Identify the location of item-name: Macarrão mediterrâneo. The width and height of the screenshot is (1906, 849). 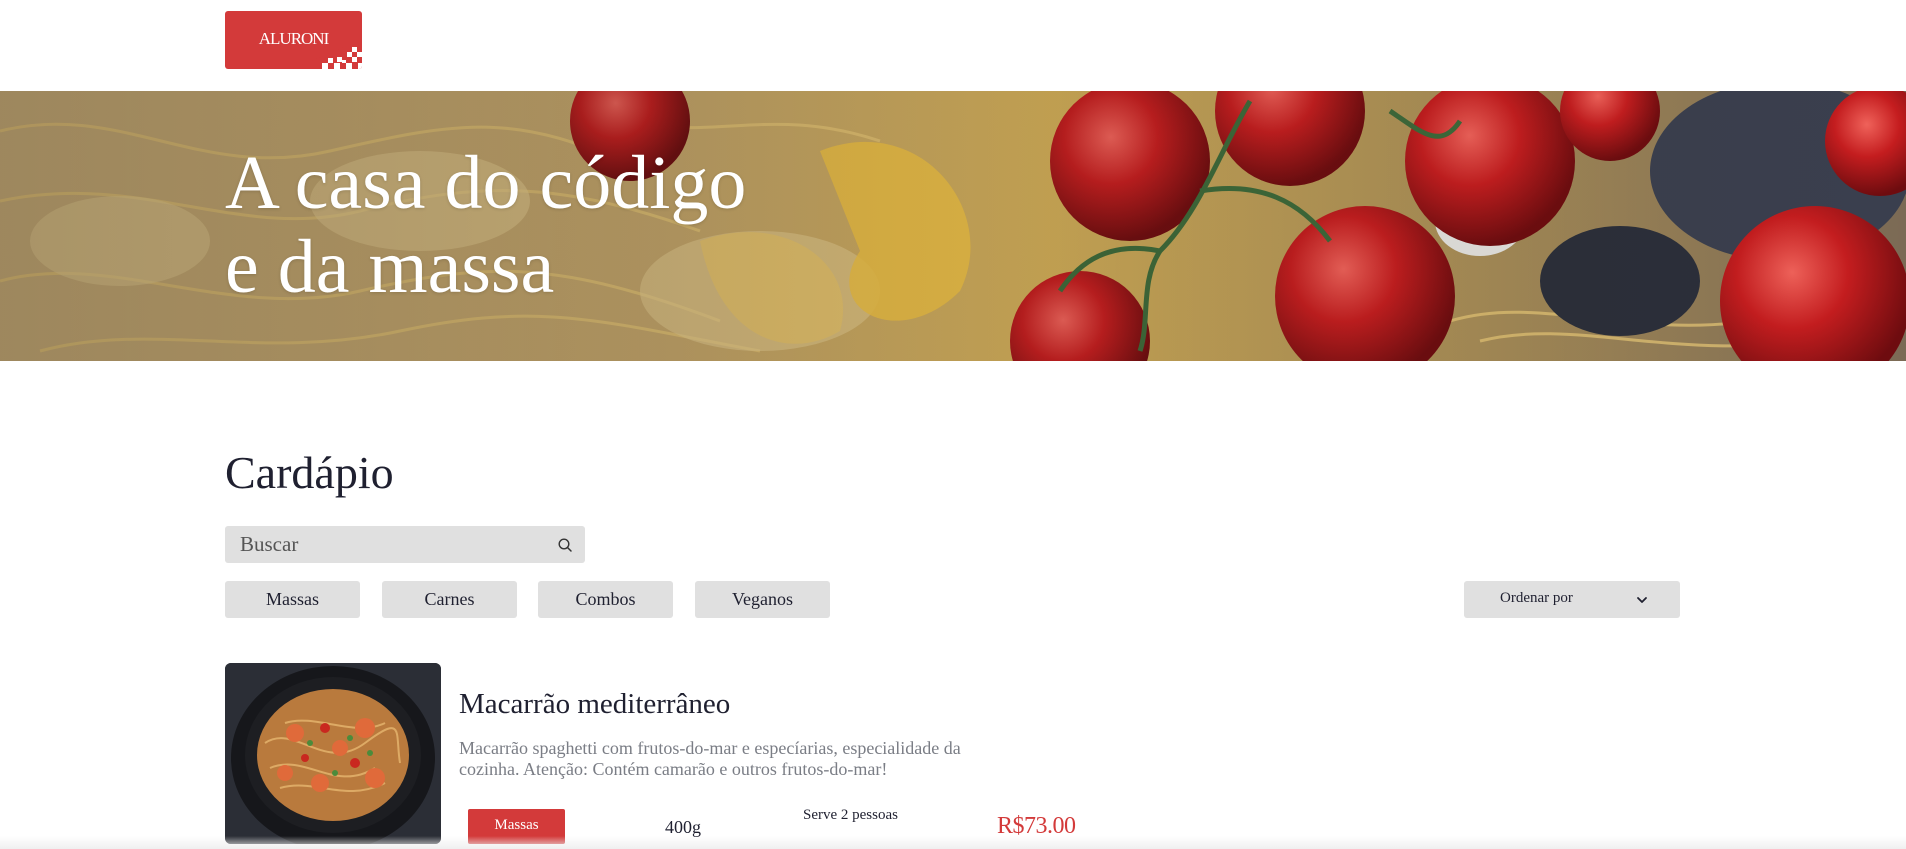
(595, 704).